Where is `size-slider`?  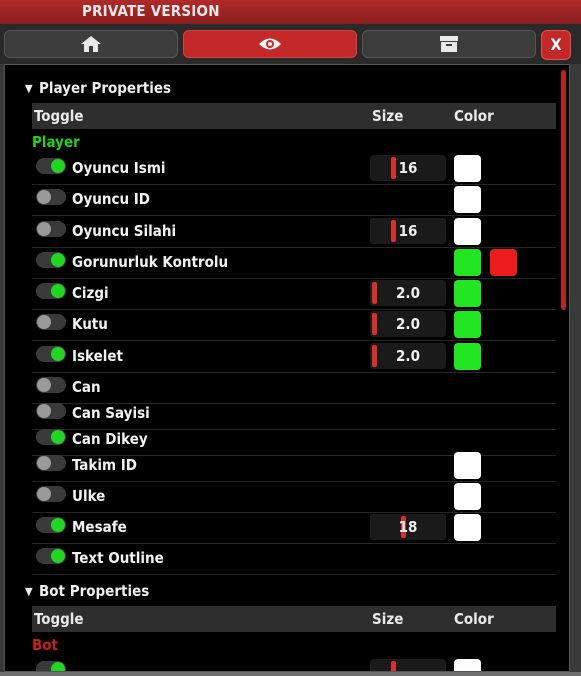 size-slider is located at coordinates (408, 665).